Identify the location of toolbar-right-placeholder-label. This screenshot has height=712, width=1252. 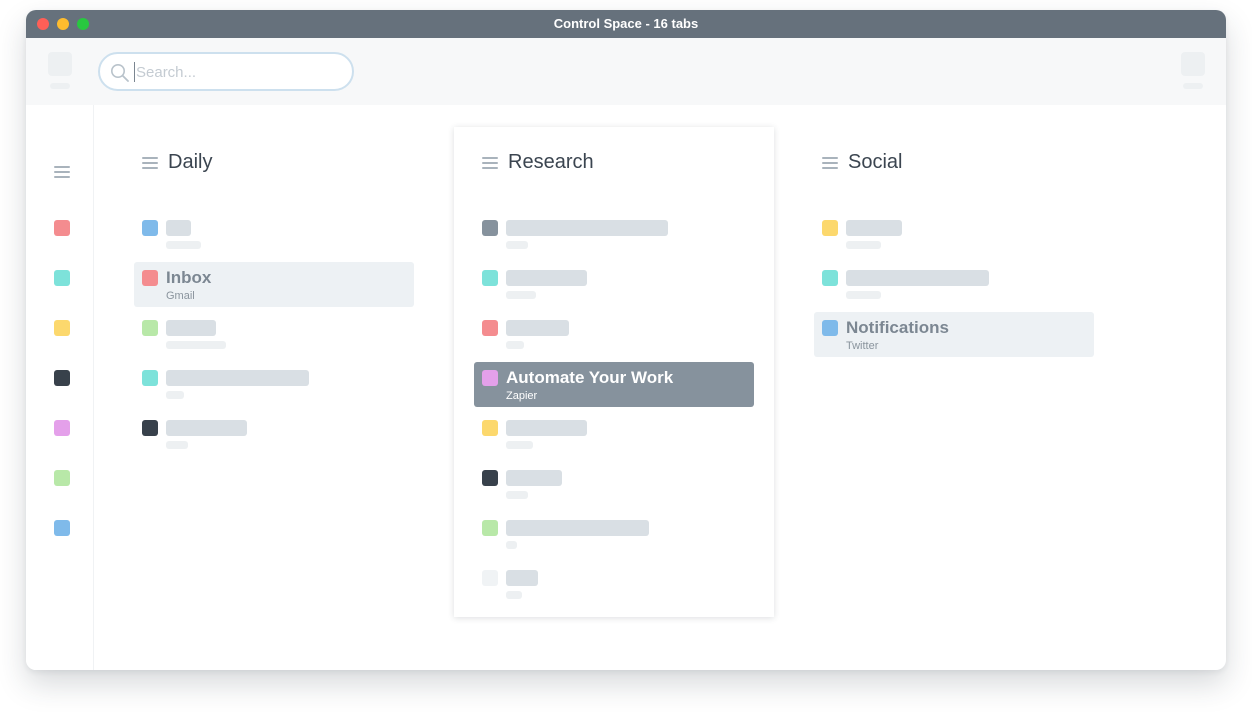
(1193, 86).